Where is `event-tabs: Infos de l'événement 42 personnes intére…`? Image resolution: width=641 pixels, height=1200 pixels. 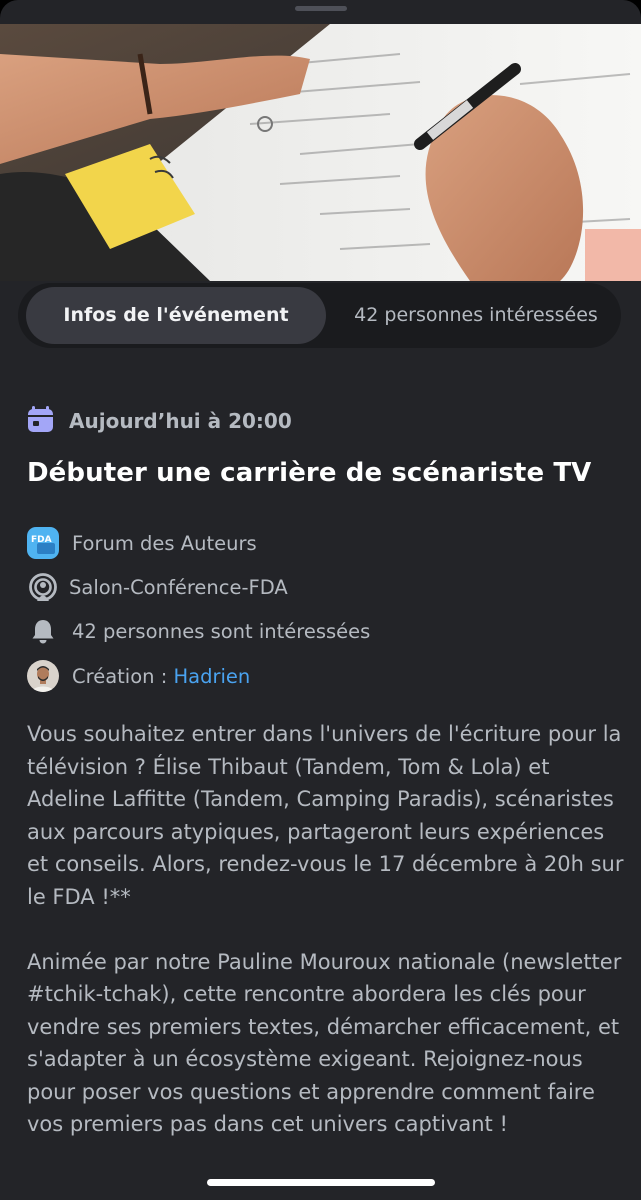 event-tabs: Infos de l'événement 42 personnes intére… is located at coordinates (319, 315).